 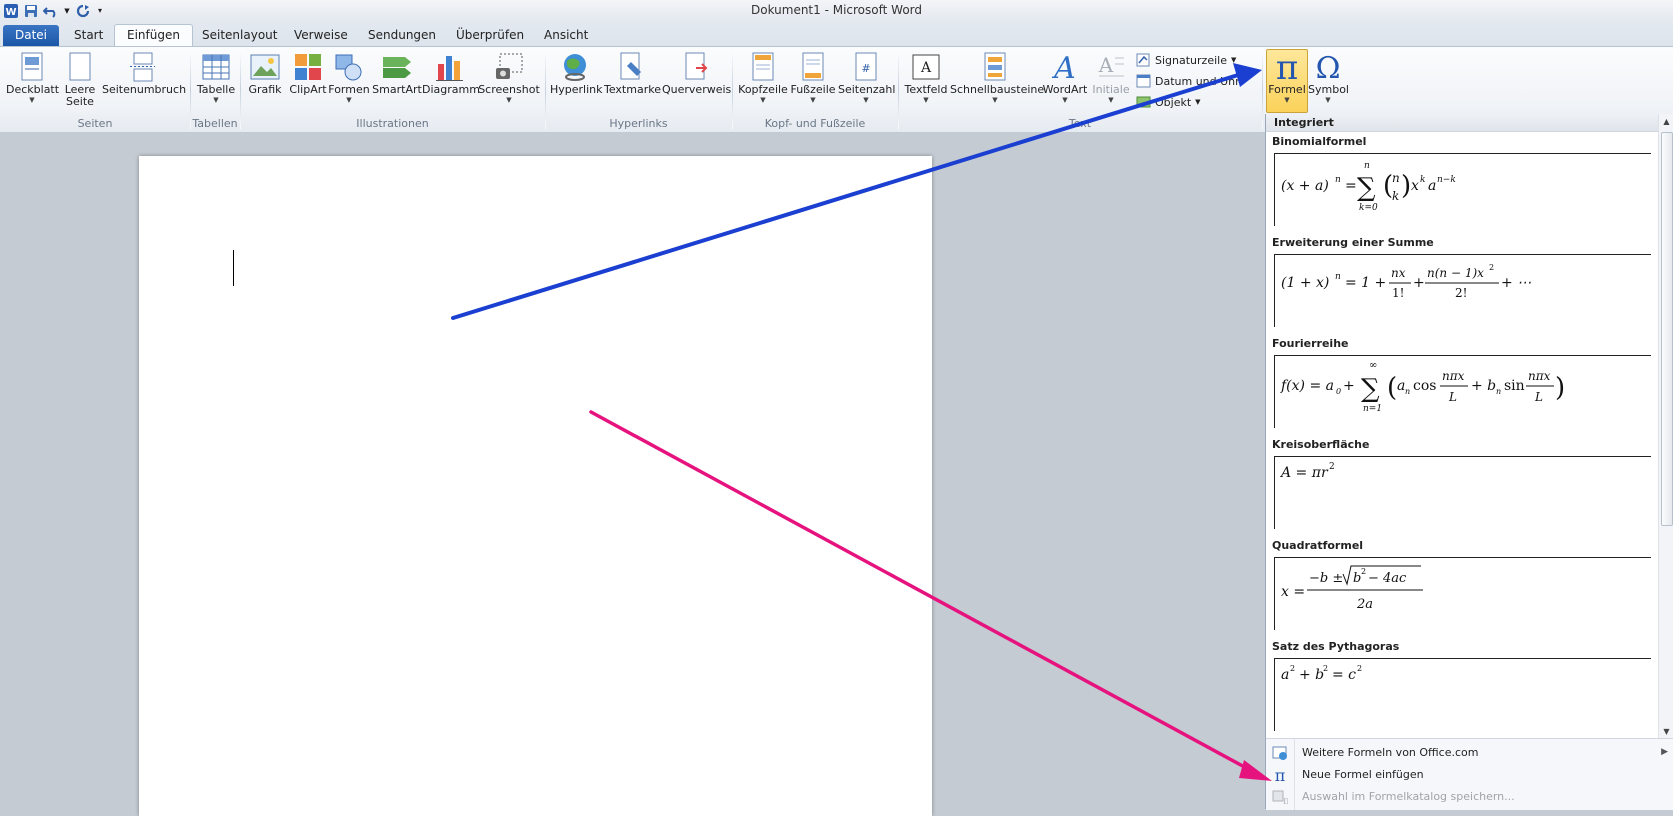 What do you see at coordinates (31, 35) in the screenshot?
I see `tab-datei: Datei` at bounding box center [31, 35].